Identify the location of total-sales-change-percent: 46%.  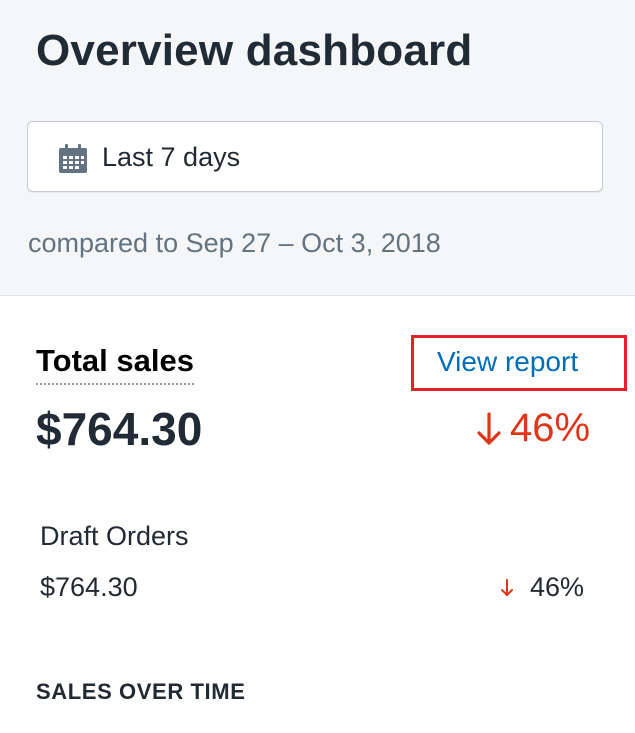
(550, 428).